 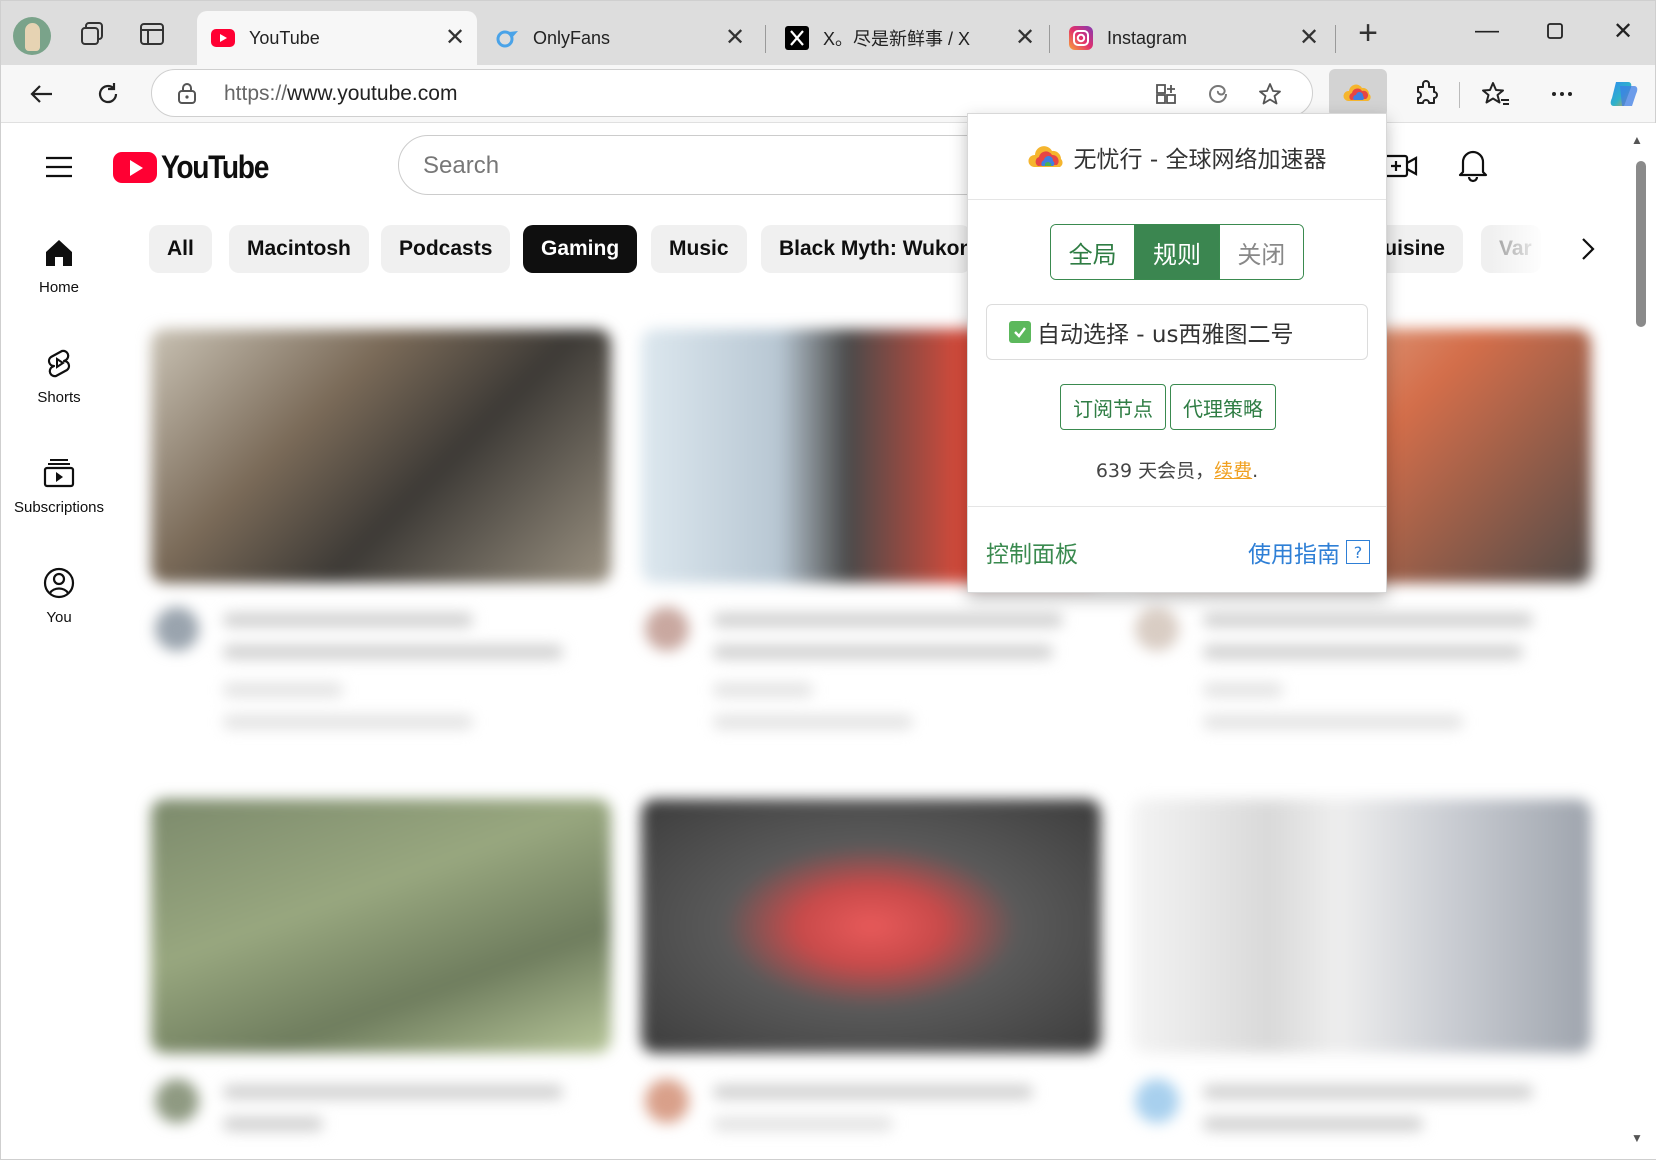 What do you see at coordinates (1459, 95) in the screenshot?
I see `toolbar-divider` at bounding box center [1459, 95].